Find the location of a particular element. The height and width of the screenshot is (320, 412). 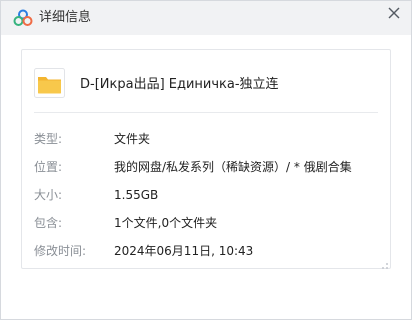

dialog-title: 详细信息 is located at coordinates (65, 17).